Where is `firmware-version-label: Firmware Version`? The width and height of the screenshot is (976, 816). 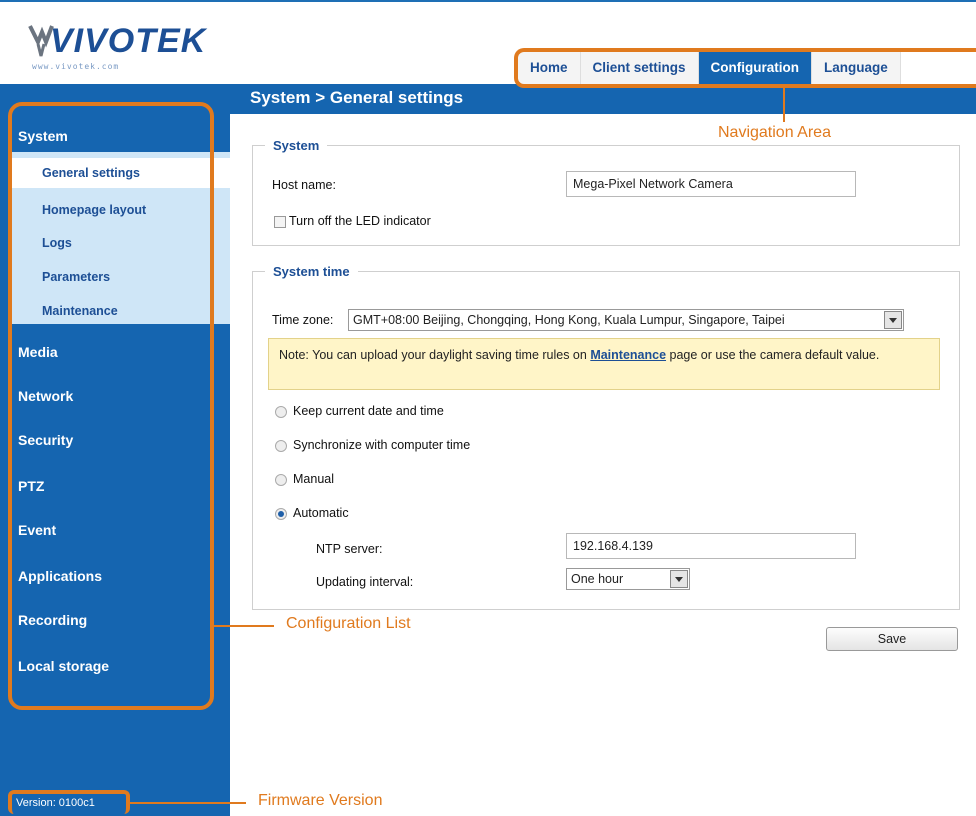 firmware-version-label: Firmware Version is located at coordinates (320, 800).